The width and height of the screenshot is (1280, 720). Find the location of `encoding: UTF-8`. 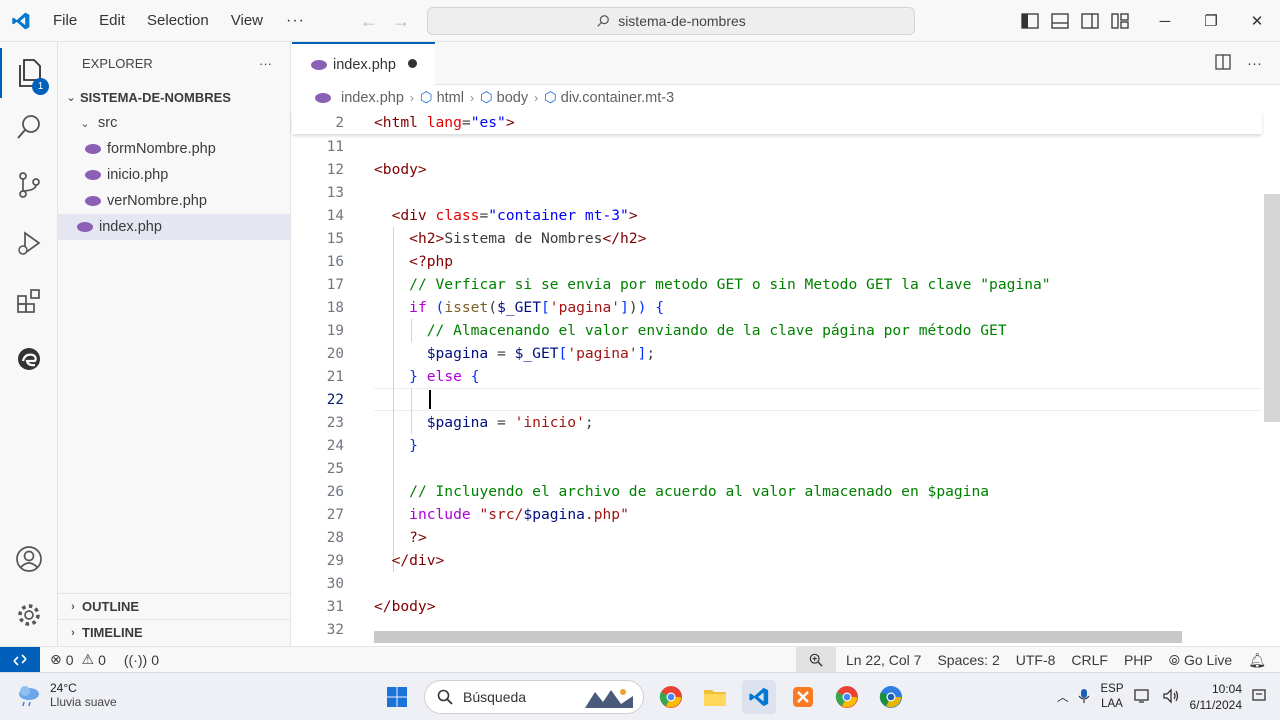

encoding: UTF-8 is located at coordinates (1036, 660).